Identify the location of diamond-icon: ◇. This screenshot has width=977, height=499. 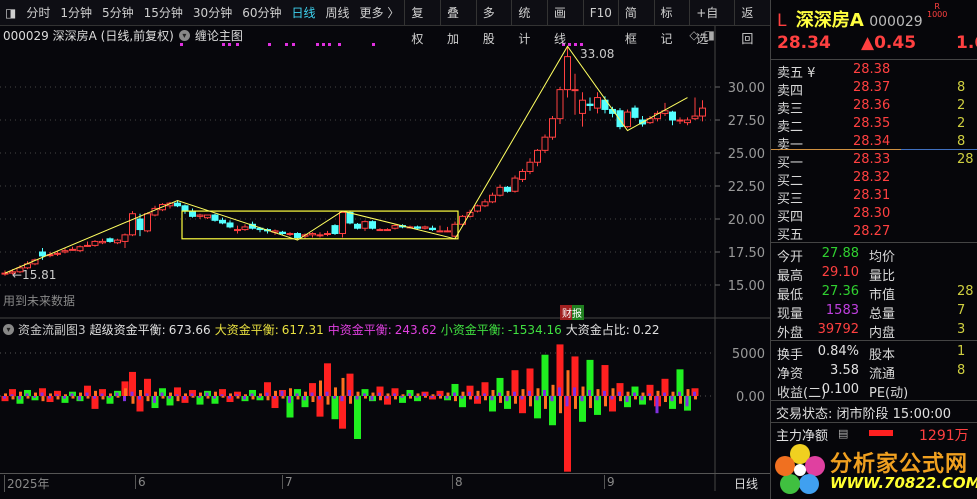
(693, 35).